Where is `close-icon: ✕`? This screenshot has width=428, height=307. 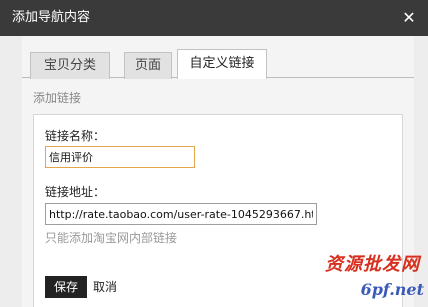
close-icon: ✕ is located at coordinates (409, 18).